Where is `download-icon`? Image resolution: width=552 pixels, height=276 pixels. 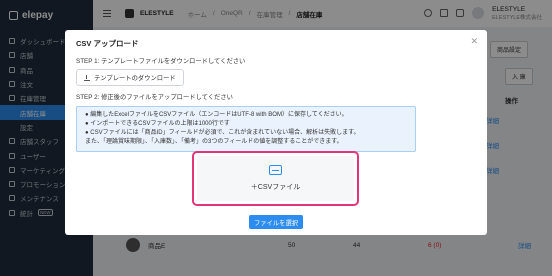
download-icon is located at coordinates (87, 77).